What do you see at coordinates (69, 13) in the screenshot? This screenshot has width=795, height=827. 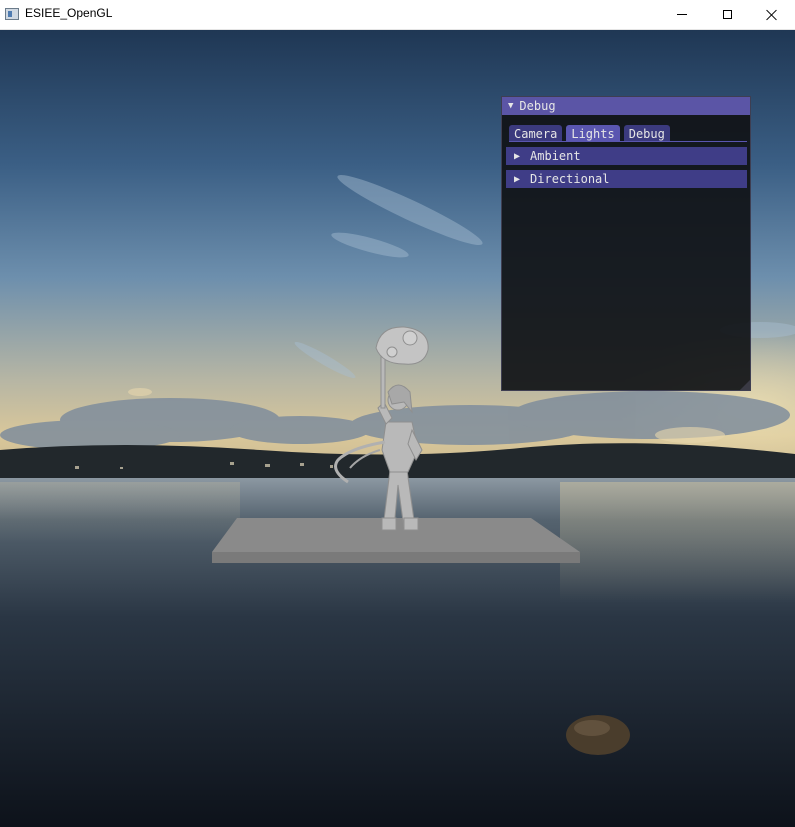 I see `window-title: ESIEE_OpenGL` at bounding box center [69, 13].